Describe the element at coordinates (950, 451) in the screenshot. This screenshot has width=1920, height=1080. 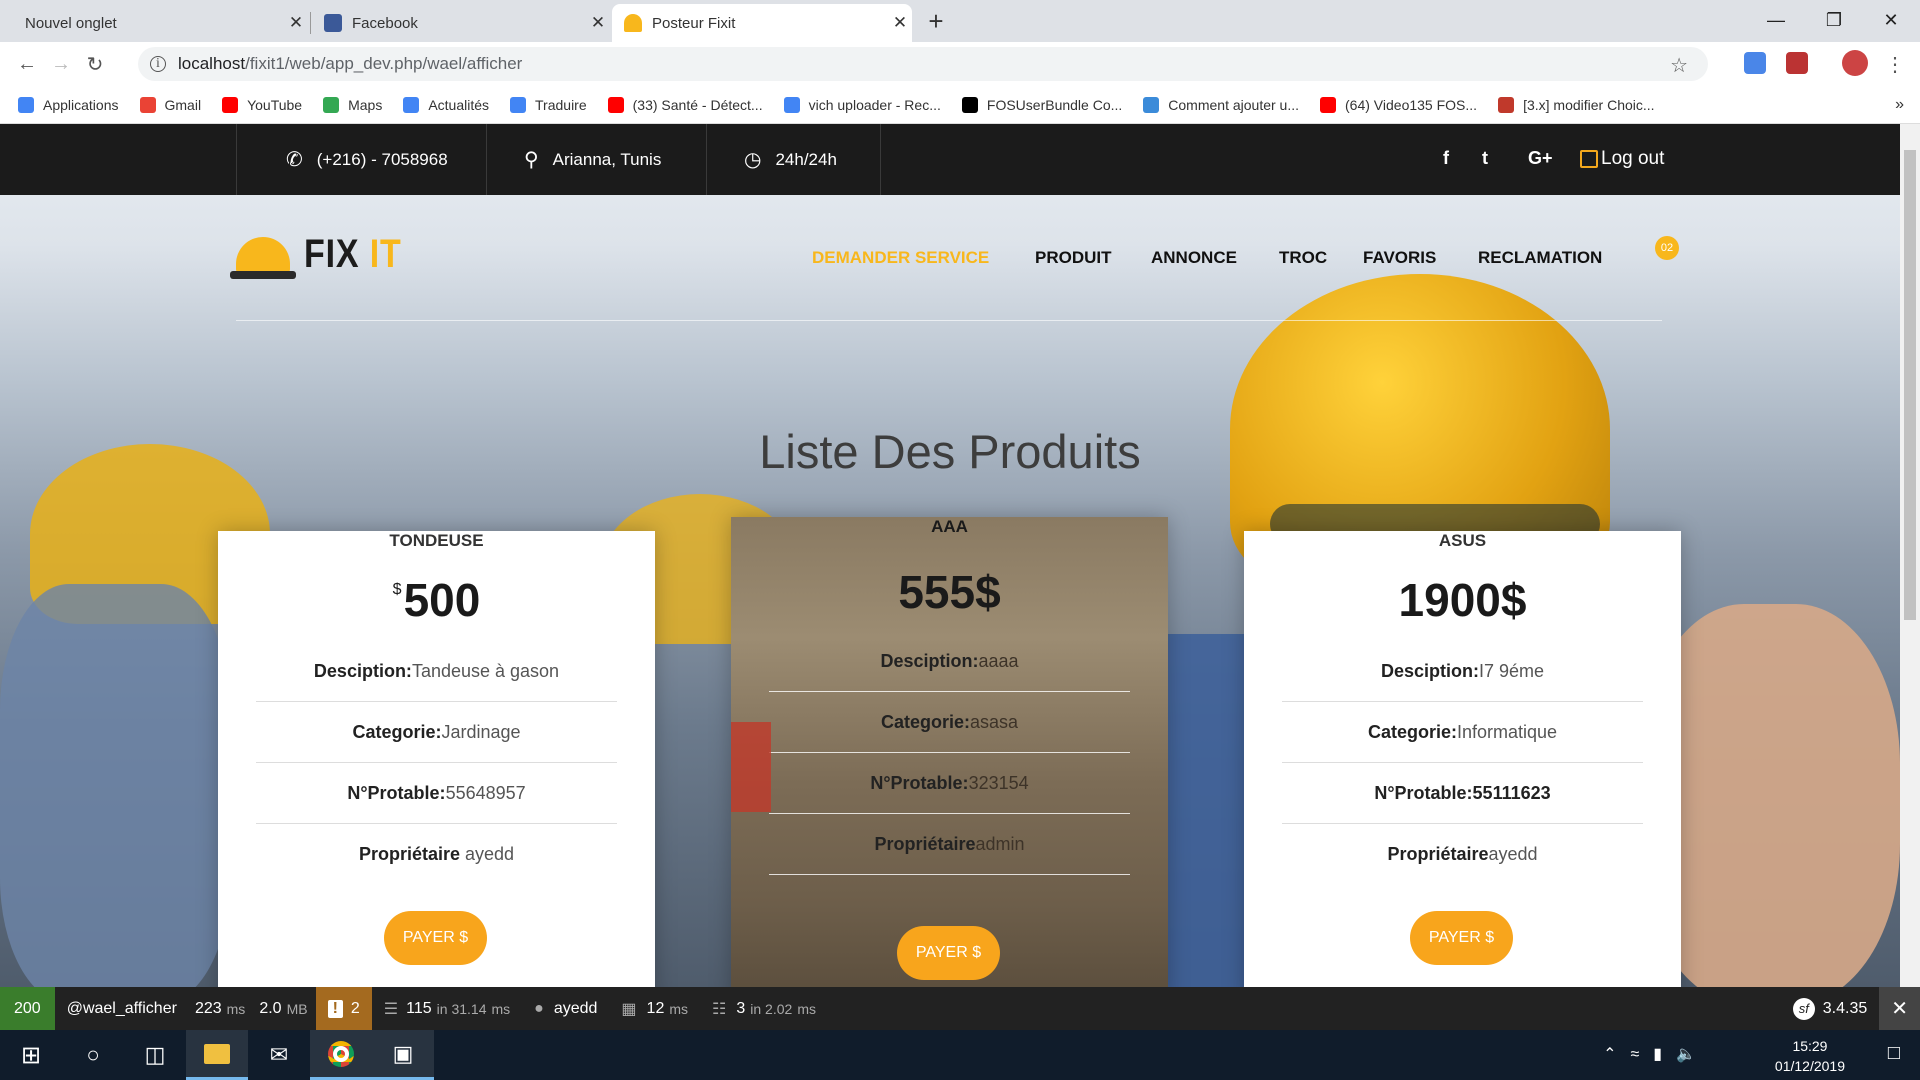
I see `page-title: Liste Des Produits` at that location.